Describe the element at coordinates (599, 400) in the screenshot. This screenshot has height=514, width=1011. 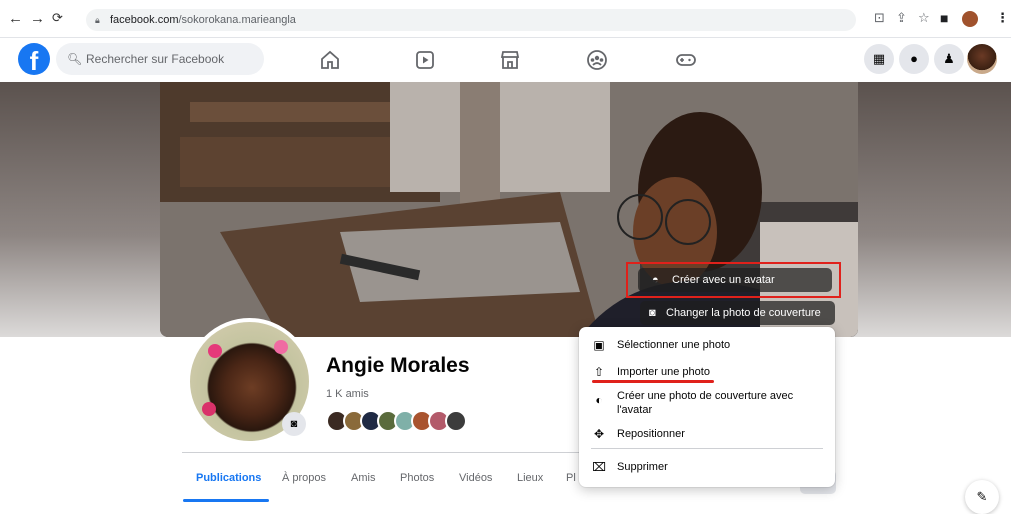
I see `avatar-icon: ◐` at that location.